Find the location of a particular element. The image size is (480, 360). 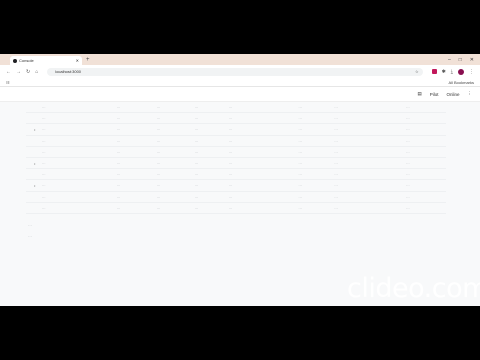

all-bookmarks-link: All Bookmarks is located at coordinates (461, 82).